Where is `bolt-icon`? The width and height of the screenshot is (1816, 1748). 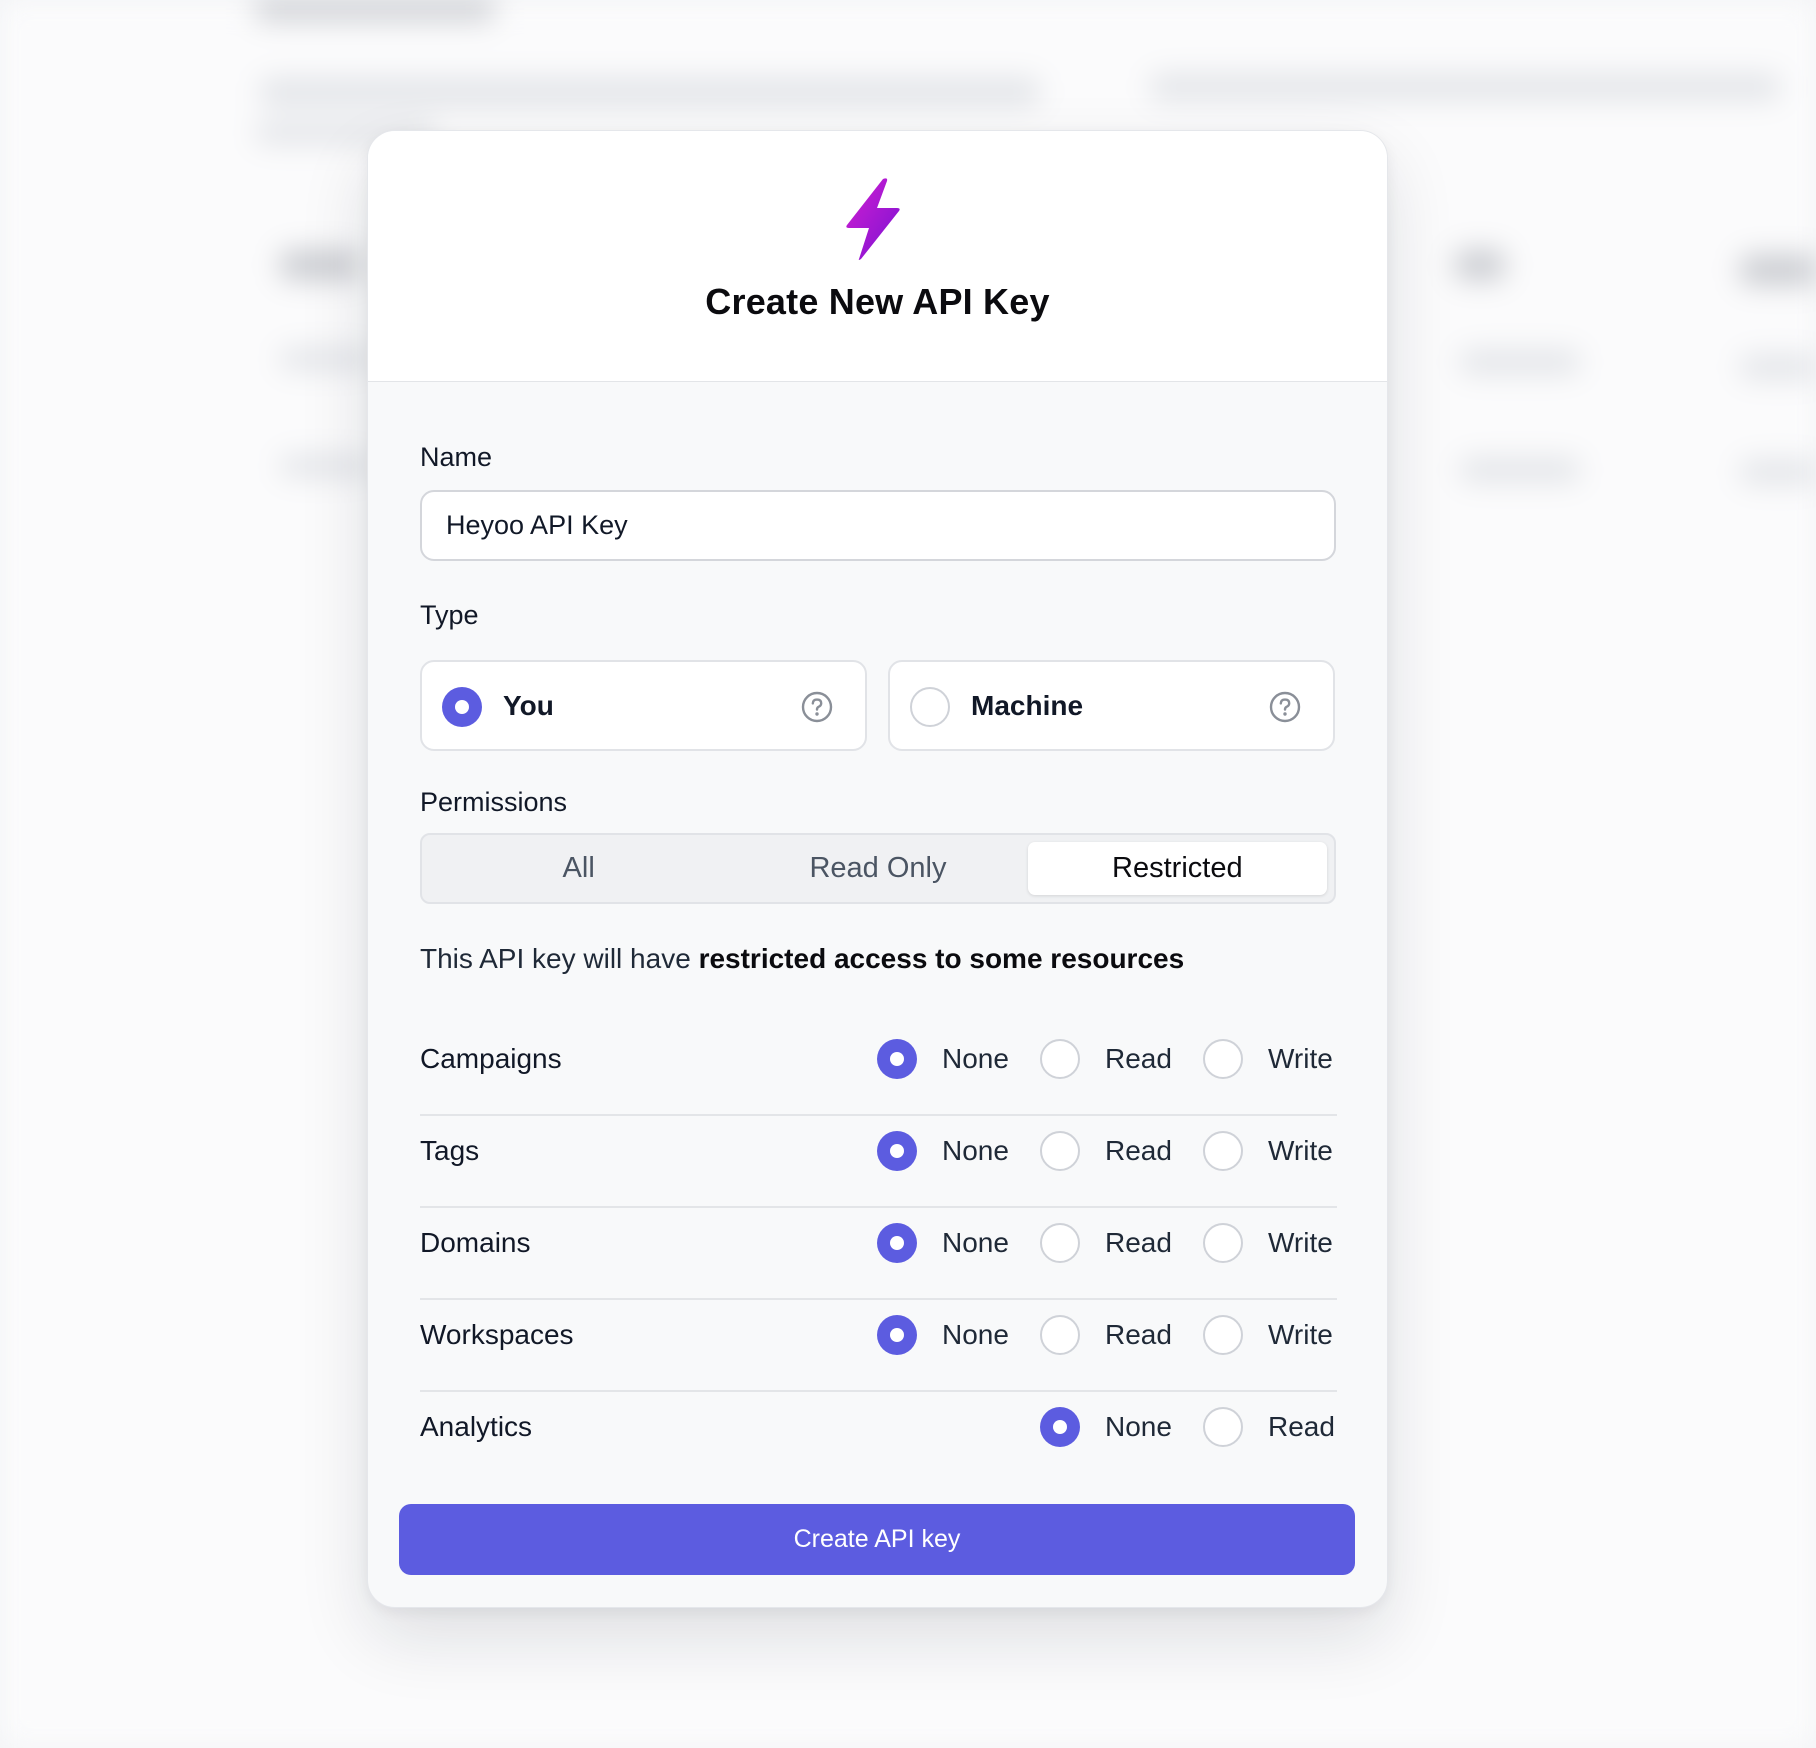 bolt-icon is located at coordinates (873, 219).